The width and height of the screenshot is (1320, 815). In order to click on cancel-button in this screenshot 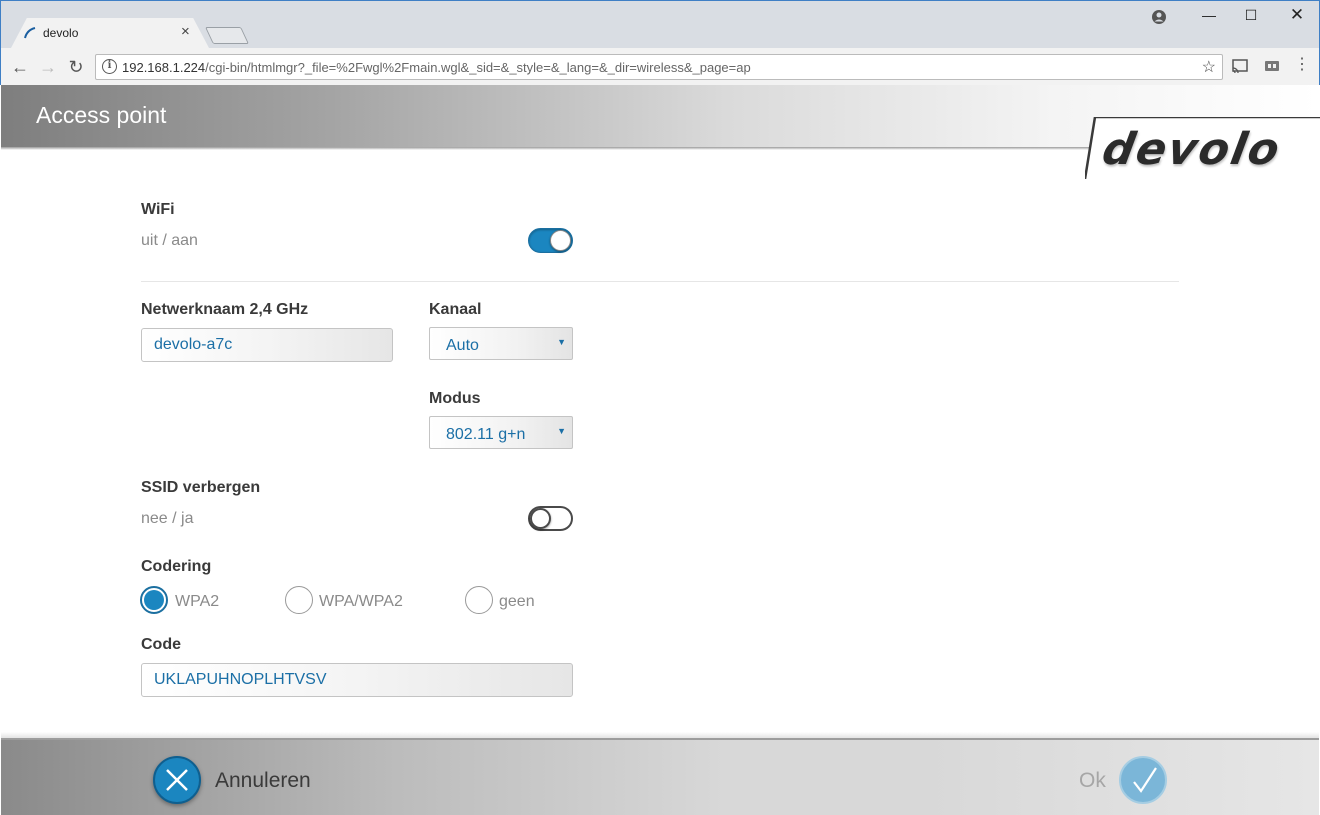, I will do `click(177, 780)`.